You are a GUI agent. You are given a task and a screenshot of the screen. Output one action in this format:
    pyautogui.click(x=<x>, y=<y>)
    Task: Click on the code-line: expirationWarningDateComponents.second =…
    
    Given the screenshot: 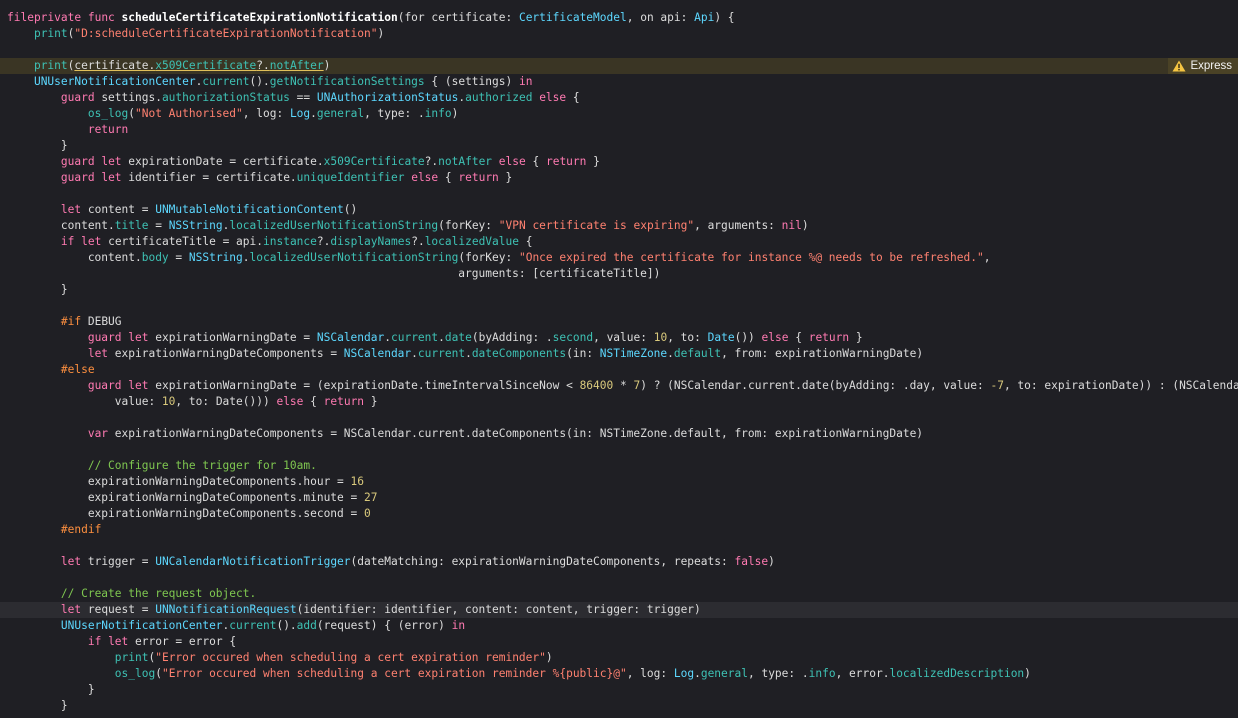 What is the action you would take?
    pyautogui.click(x=619, y=514)
    